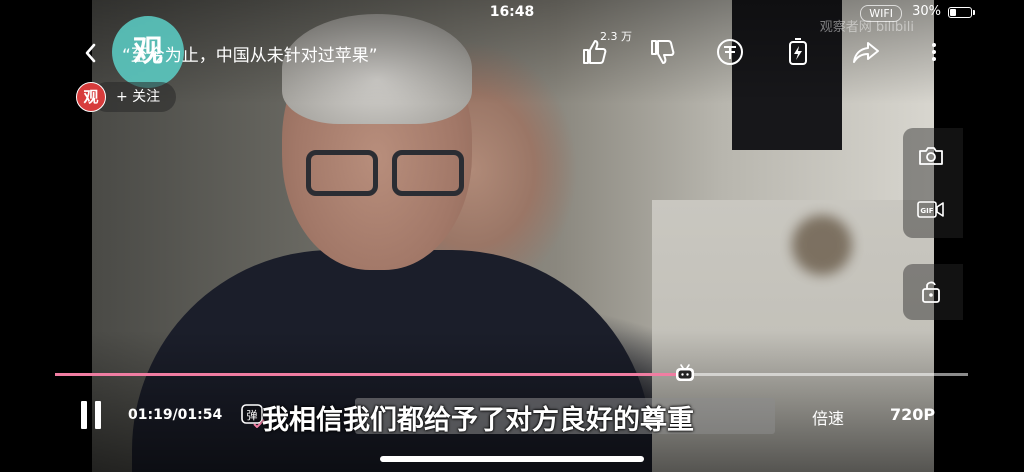 The height and width of the screenshot is (472, 1024). What do you see at coordinates (478, 420) in the screenshot?
I see `subtitle-text: 我相信我们都给予了对方良好的尊重` at bounding box center [478, 420].